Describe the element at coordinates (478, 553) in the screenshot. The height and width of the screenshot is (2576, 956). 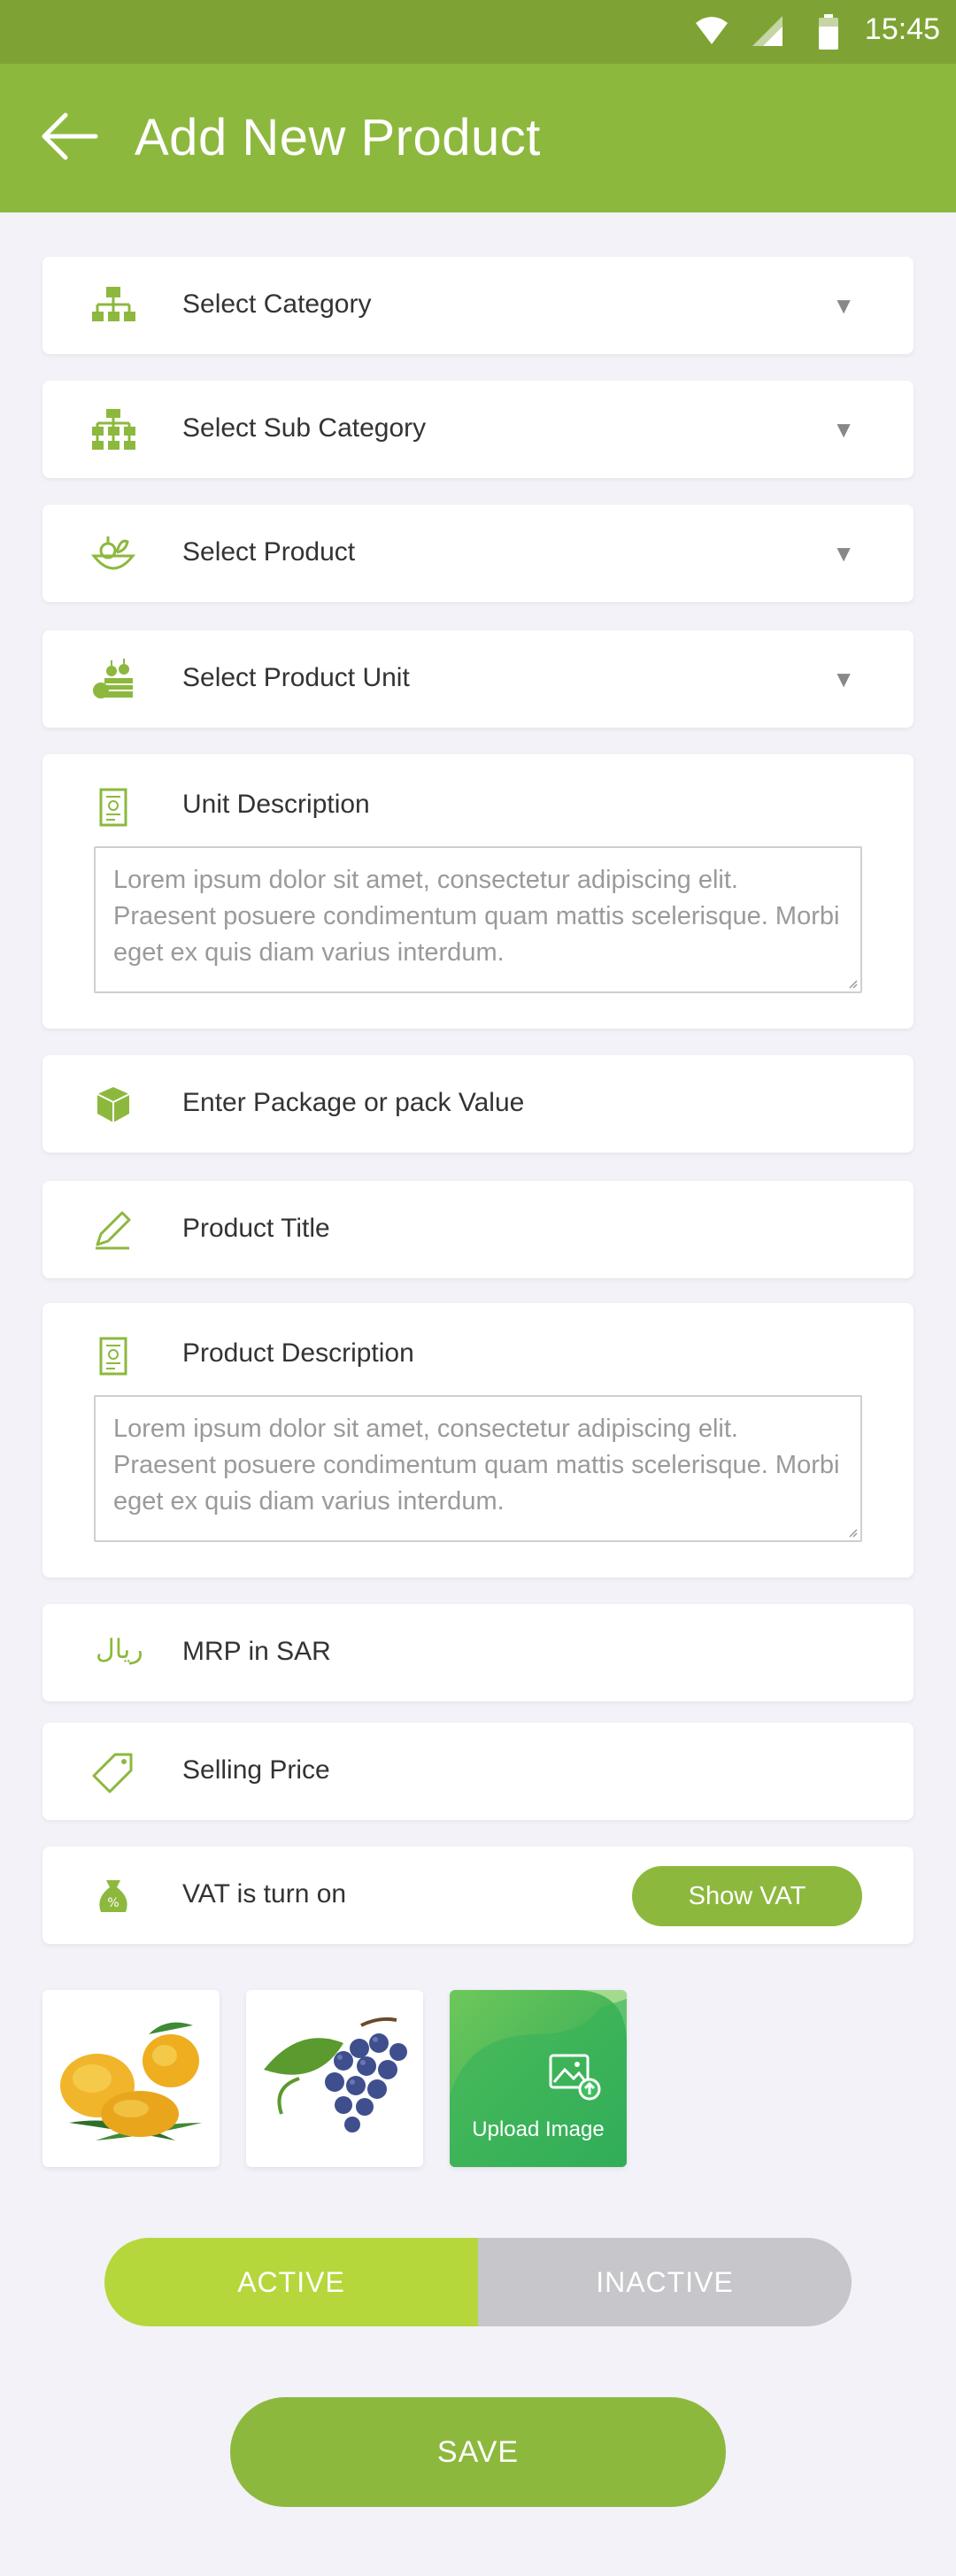
I see `product-select: Select Product ▼` at that location.